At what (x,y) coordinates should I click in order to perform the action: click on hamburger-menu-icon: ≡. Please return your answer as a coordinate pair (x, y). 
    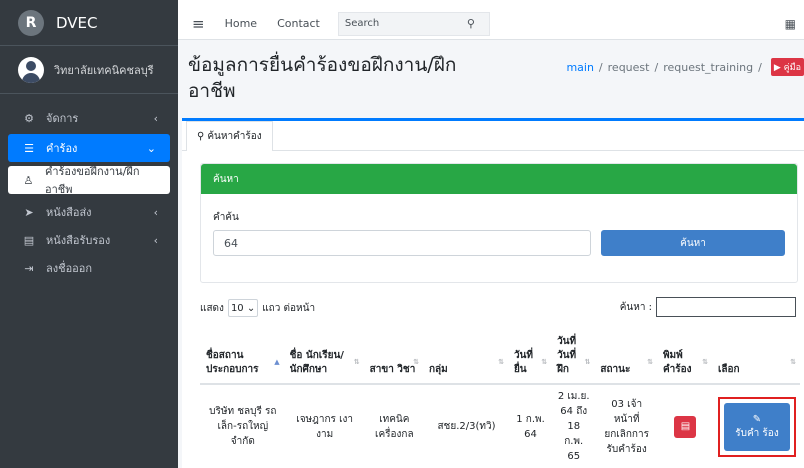
    Looking at the image, I should click on (198, 24).